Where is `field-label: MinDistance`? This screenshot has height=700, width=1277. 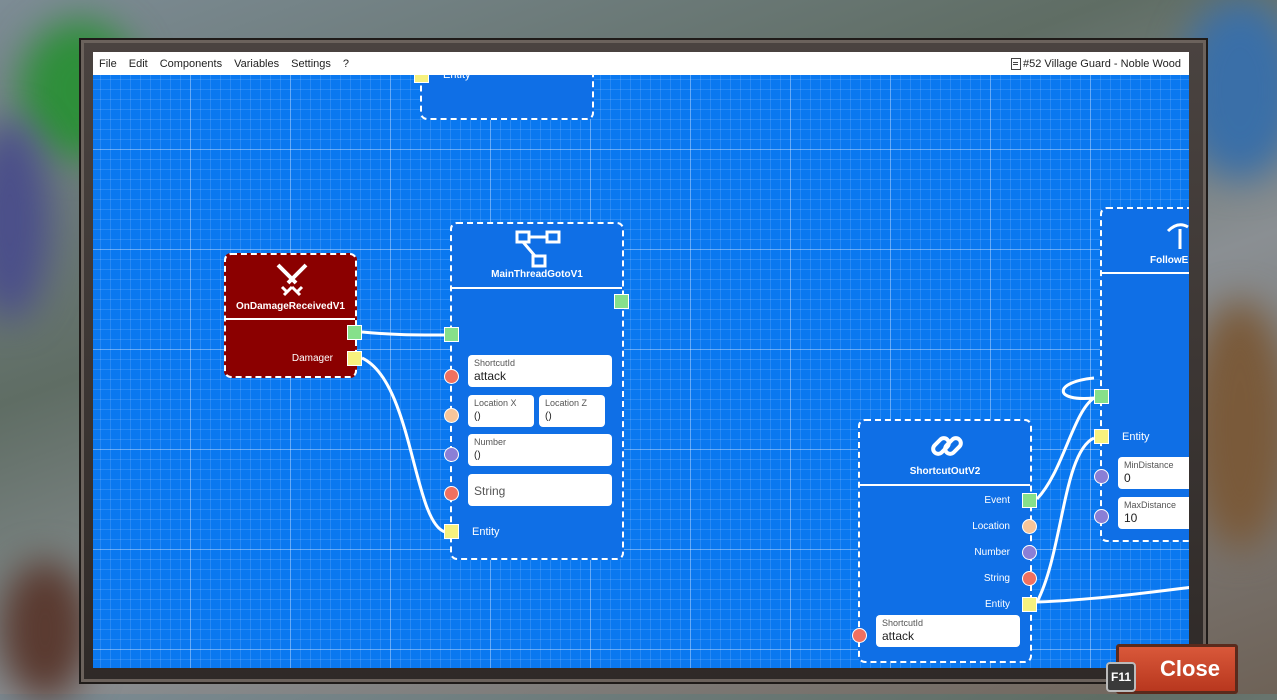 field-label: MinDistance is located at coordinates (1149, 465).